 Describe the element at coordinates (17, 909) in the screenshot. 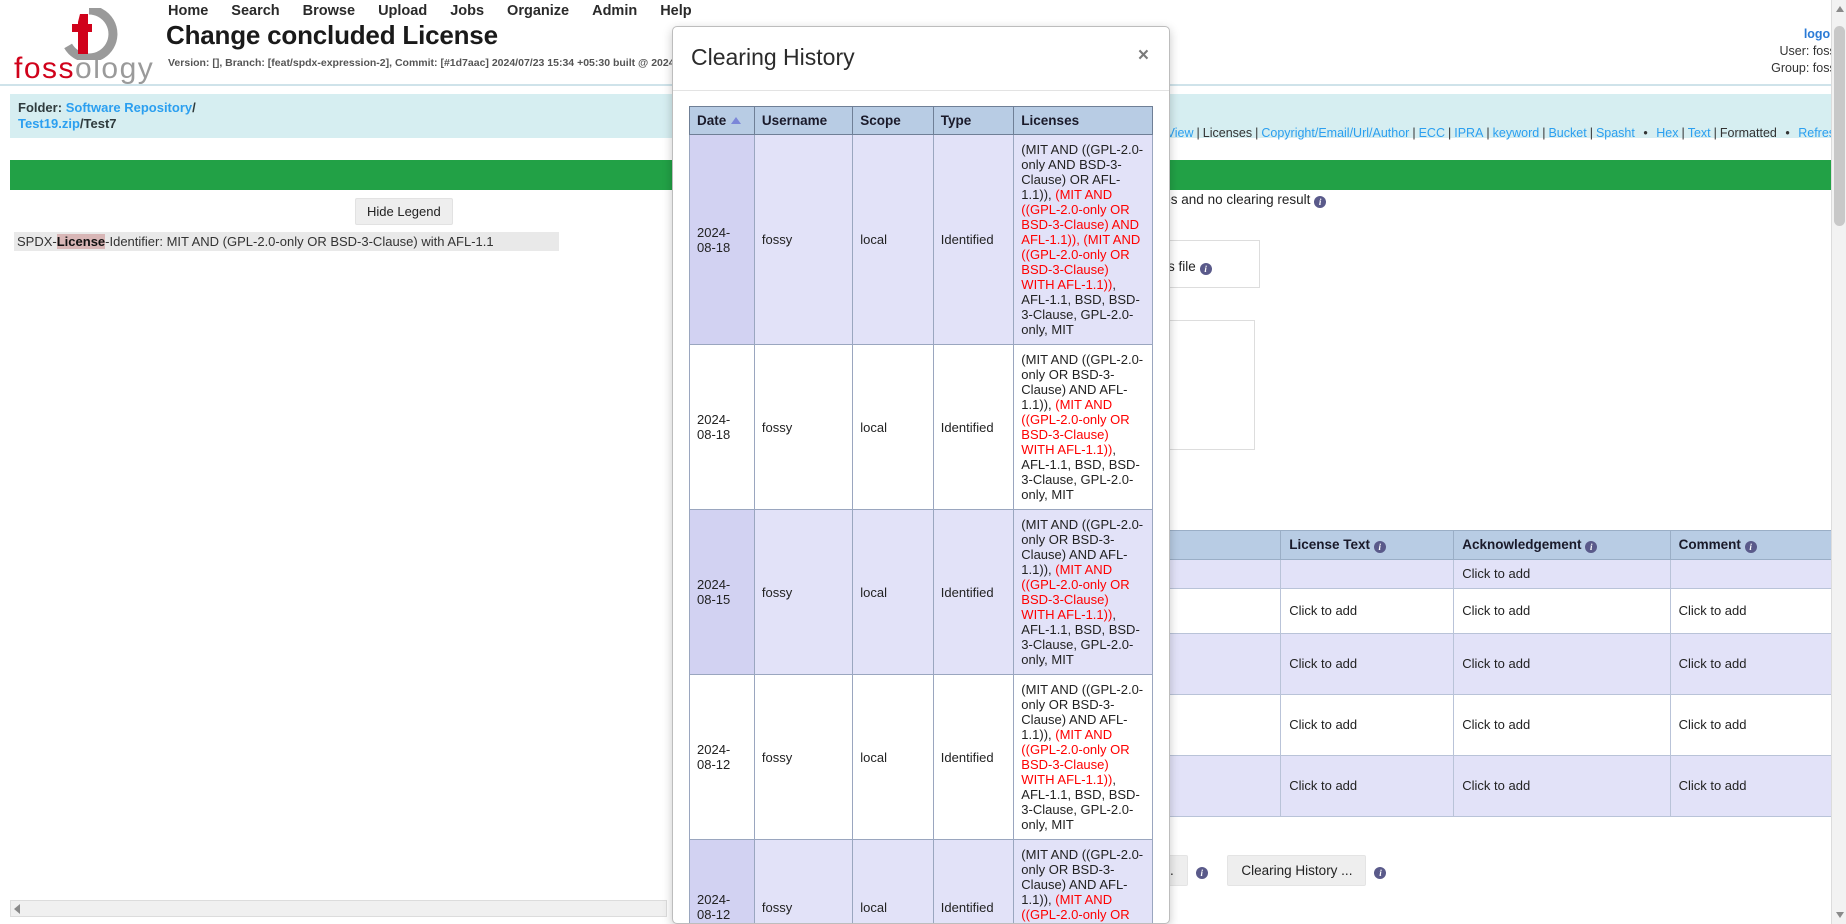

I see `scroll-left-arrow-icon` at that location.